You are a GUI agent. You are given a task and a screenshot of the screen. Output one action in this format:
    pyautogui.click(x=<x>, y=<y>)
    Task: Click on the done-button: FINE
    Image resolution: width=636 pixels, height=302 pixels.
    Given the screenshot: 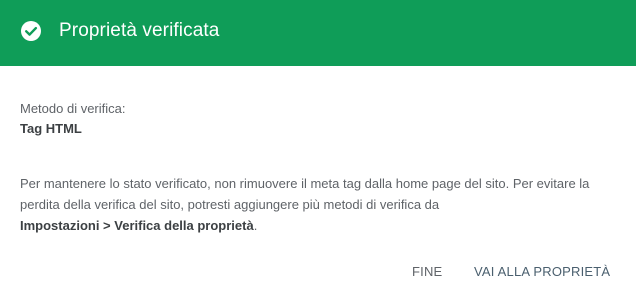 What is the action you would take?
    pyautogui.click(x=427, y=272)
    